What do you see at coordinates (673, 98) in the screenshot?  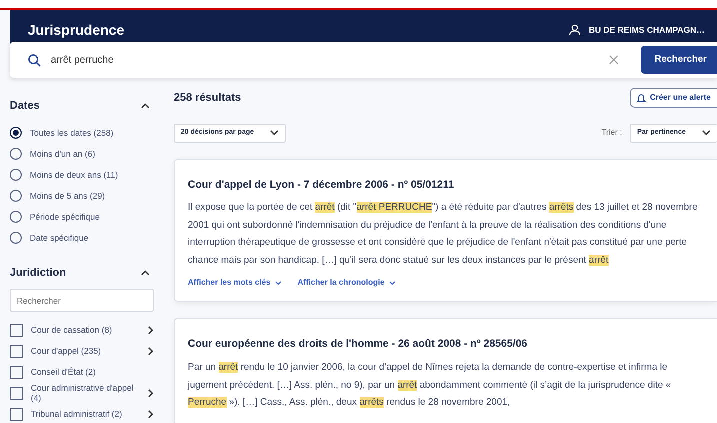 I see `create-alert-button: Créer une alerte` at bounding box center [673, 98].